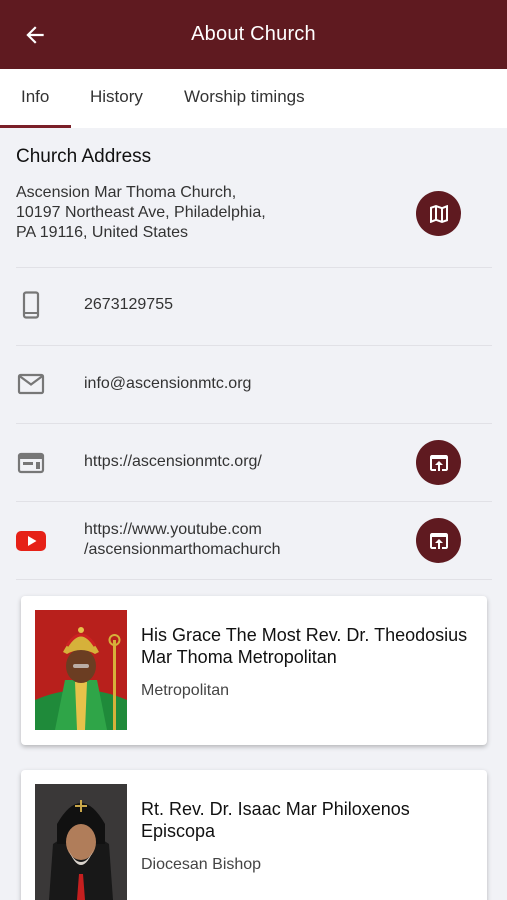 The width and height of the screenshot is (507, 900). I want to click on open-map-button, so click(438, 213).